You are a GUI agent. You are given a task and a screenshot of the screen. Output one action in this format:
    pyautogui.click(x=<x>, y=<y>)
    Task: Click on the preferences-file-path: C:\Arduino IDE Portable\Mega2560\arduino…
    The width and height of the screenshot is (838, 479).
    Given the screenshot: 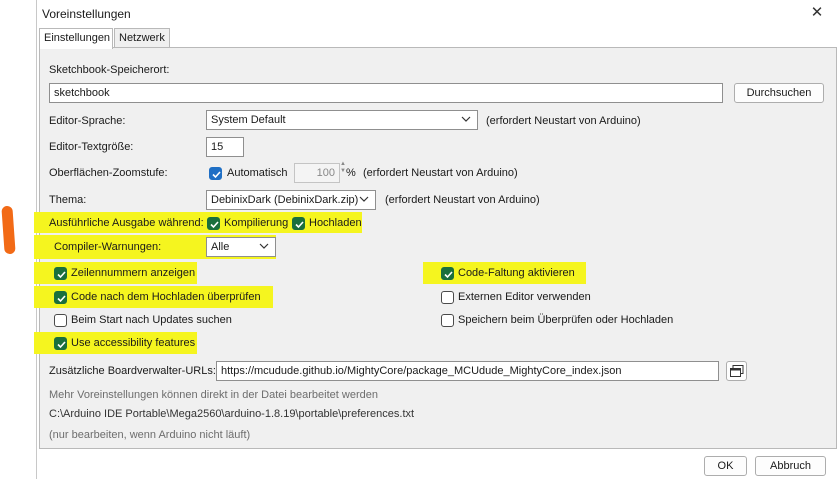 What is the action you would take?
    pyautogui.click(x=231, y=414)
    